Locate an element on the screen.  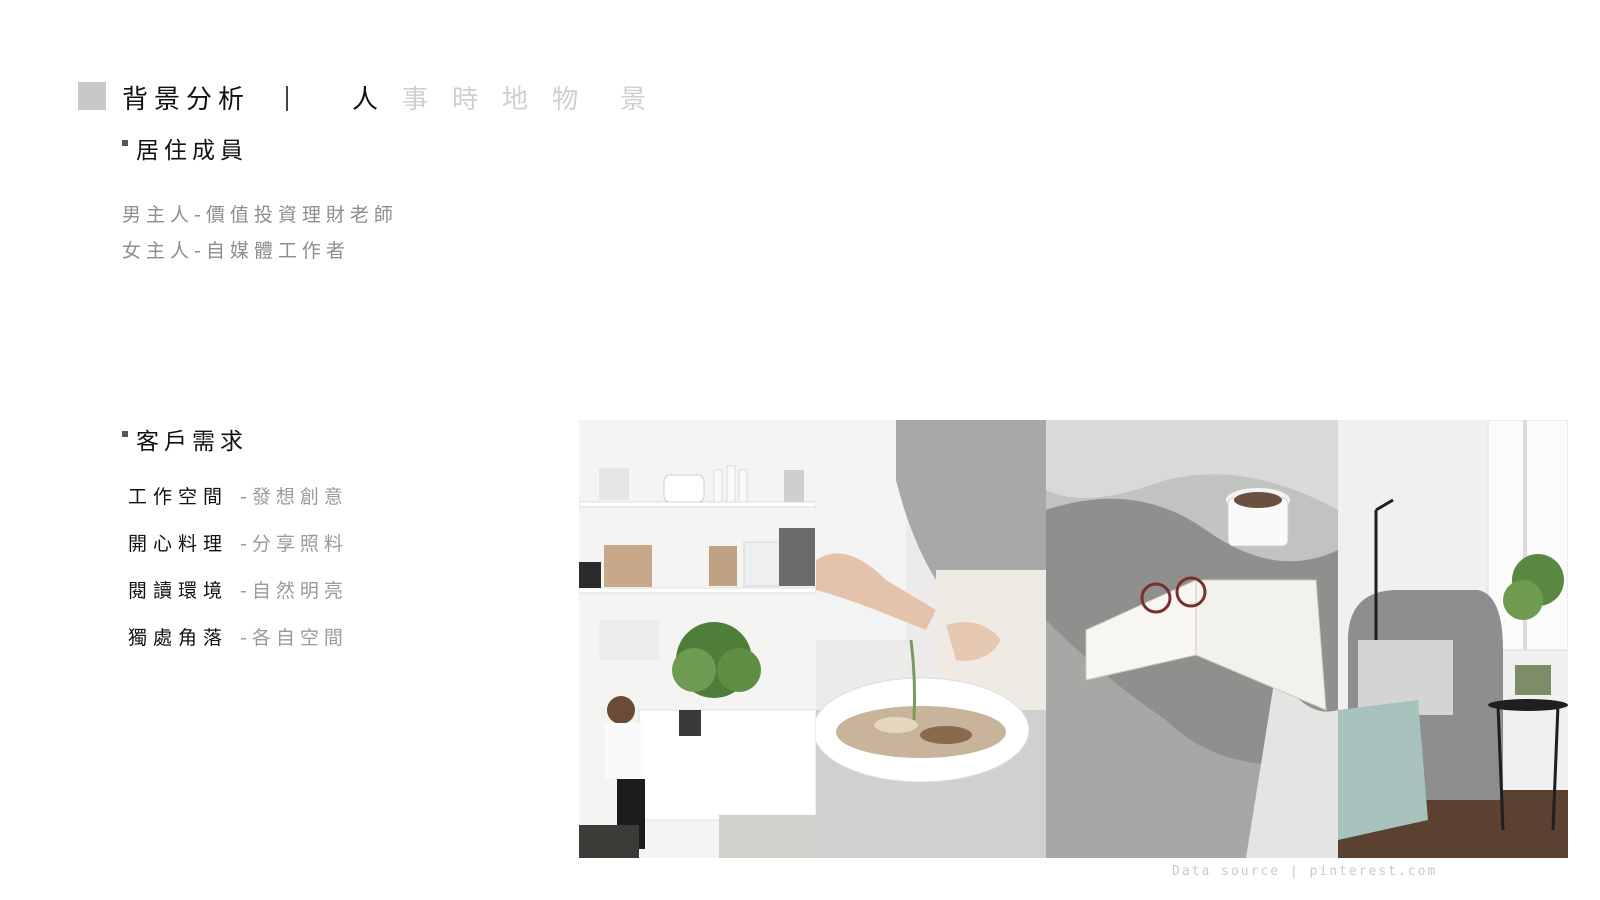
workspace-photo is located at coordinates (697, 639).